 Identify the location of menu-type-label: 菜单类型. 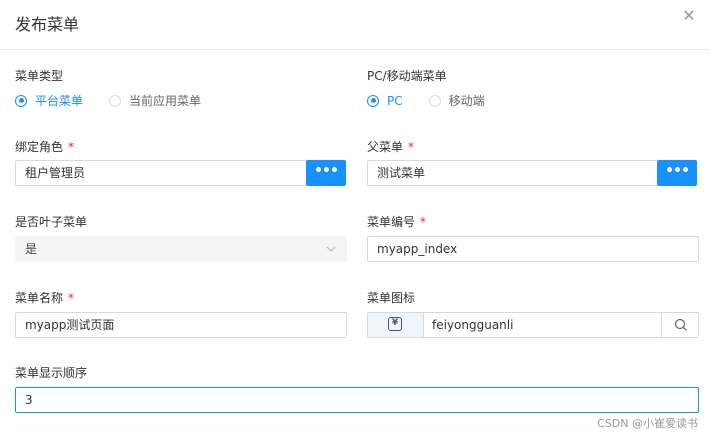
(39, 76).